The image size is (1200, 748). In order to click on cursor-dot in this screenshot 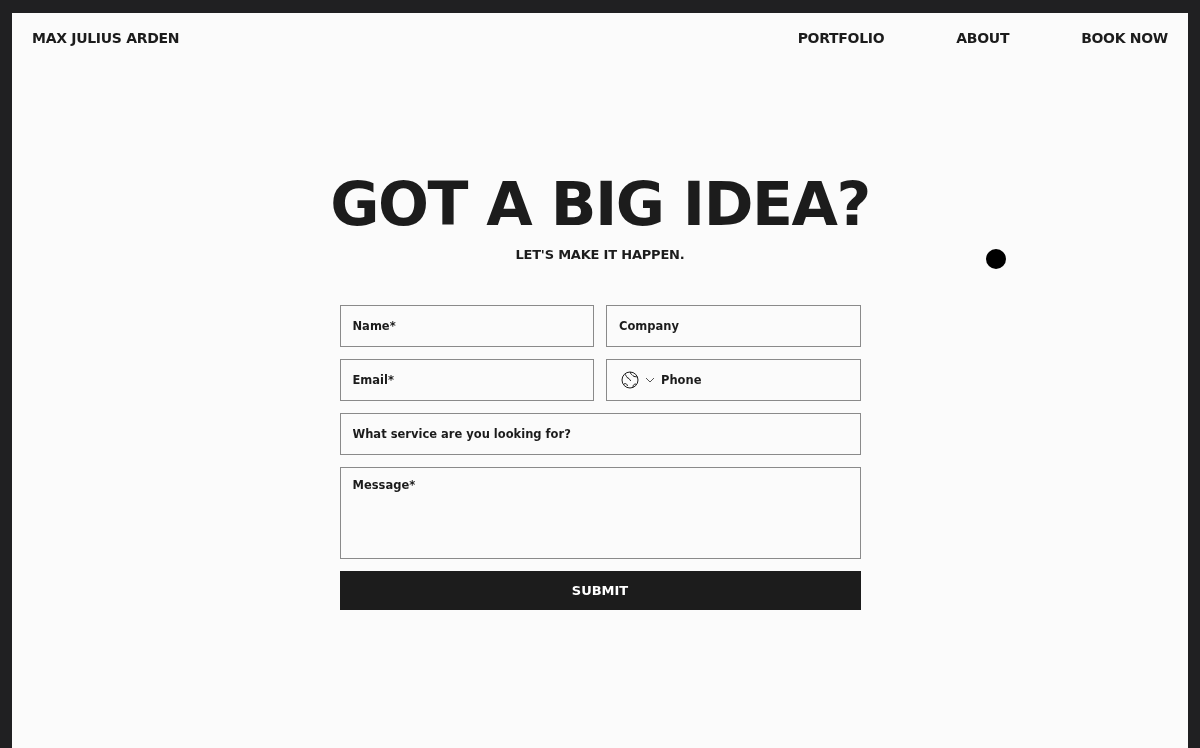, I will do `click(996, 259)`.